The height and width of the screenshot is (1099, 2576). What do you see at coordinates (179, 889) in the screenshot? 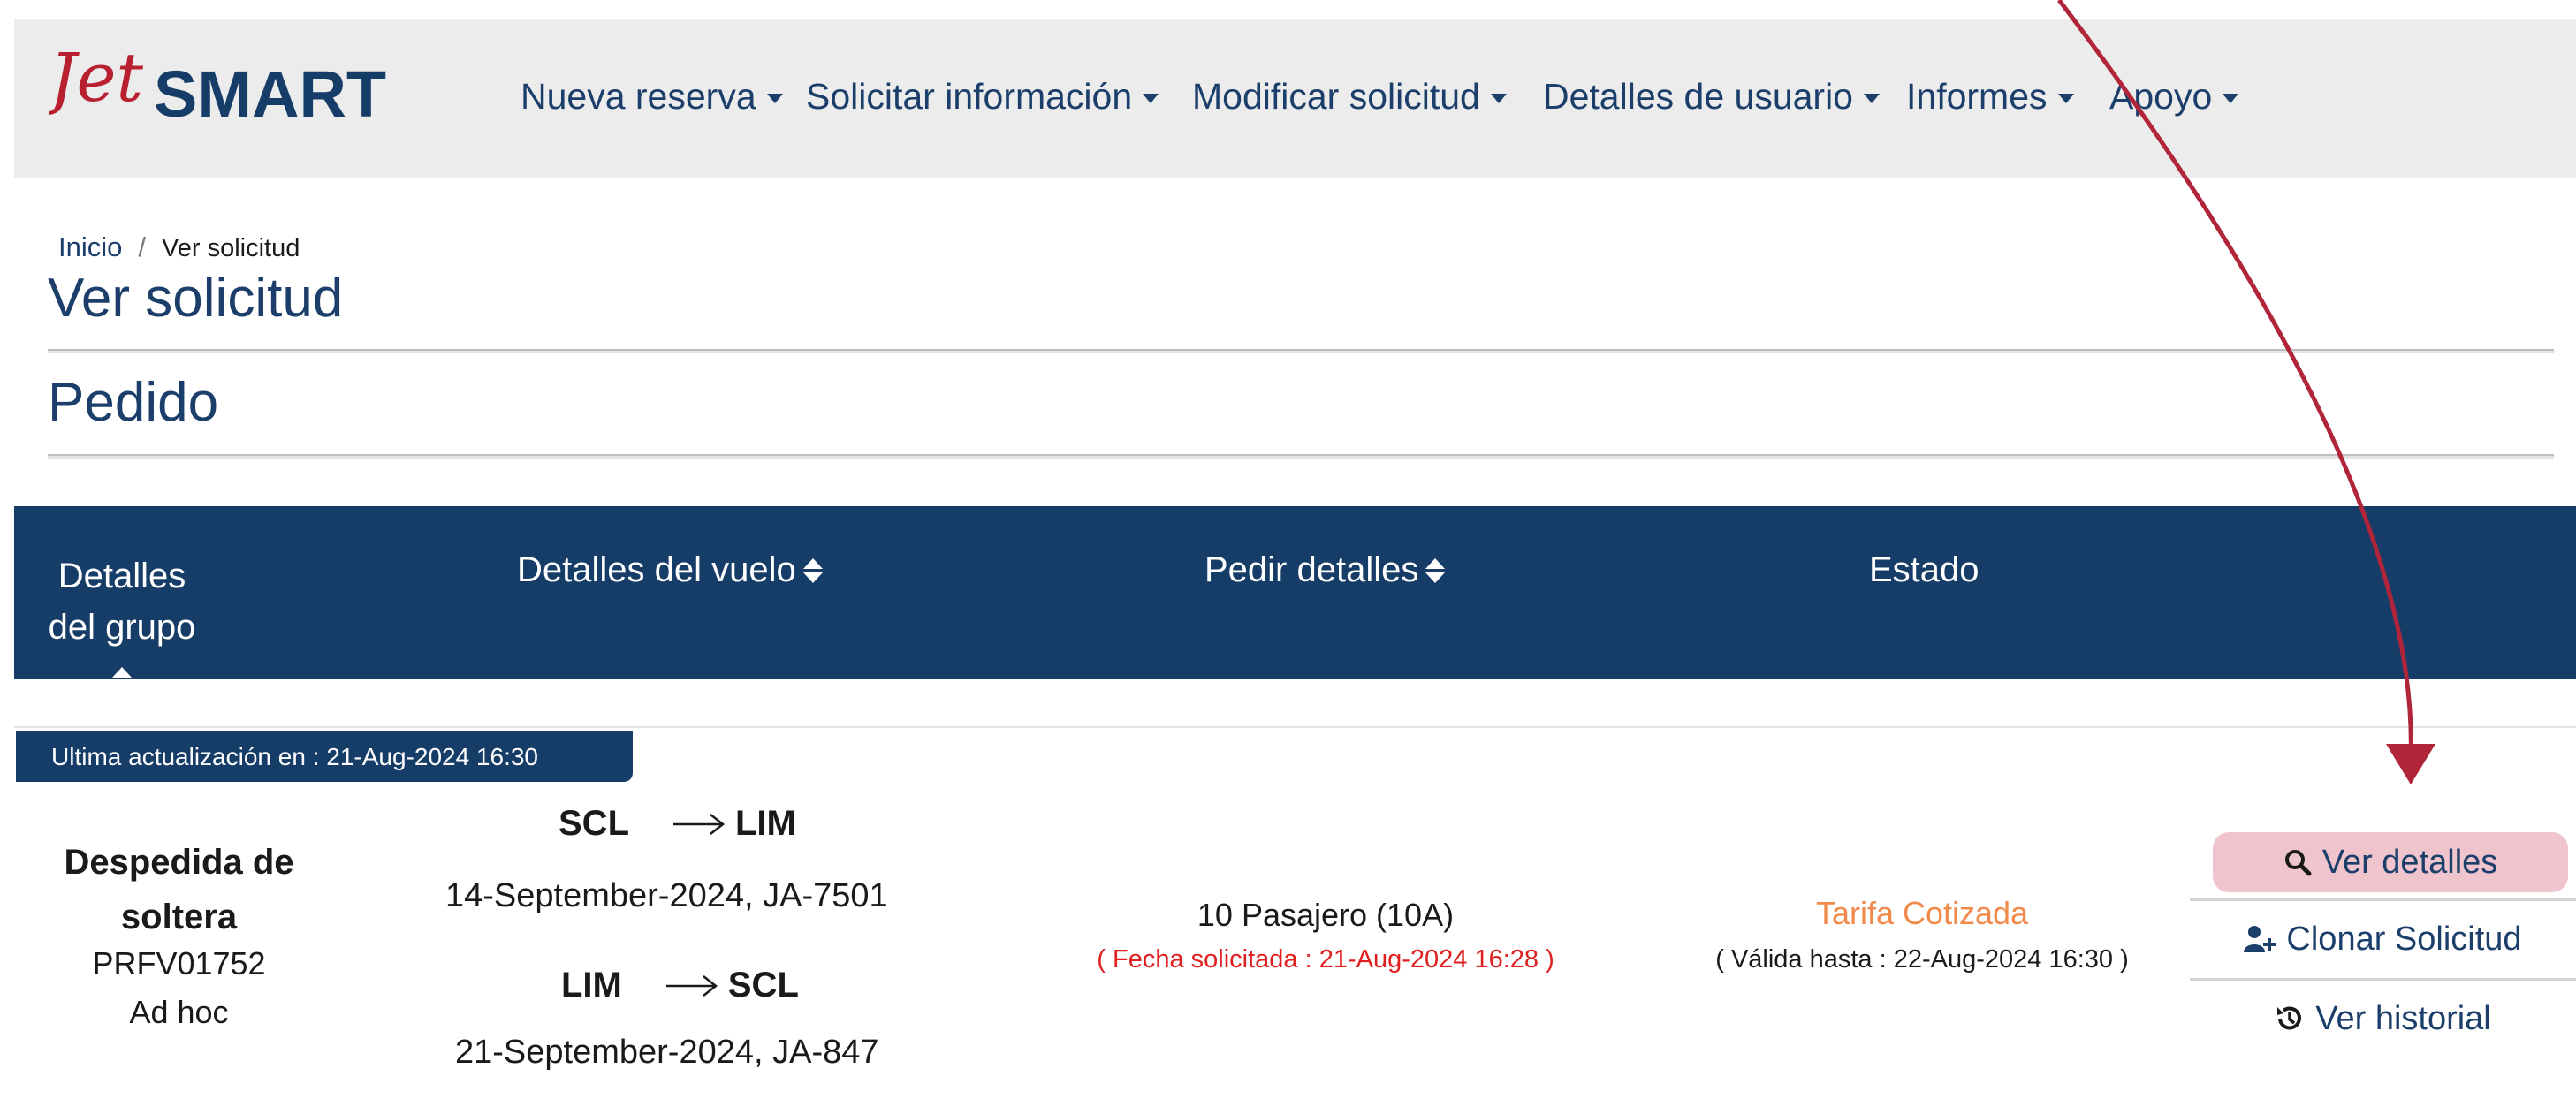
I see `group-name: Despedida de soltera` at bounding box center [179, 889].